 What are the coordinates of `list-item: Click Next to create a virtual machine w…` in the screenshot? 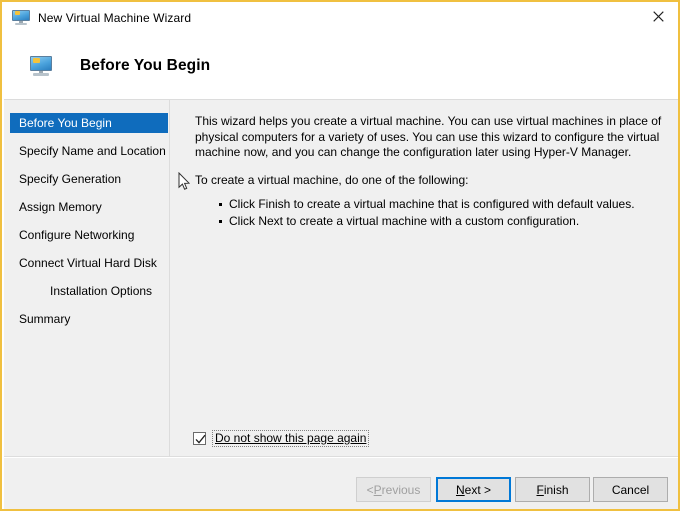 It's located at (442, 221).